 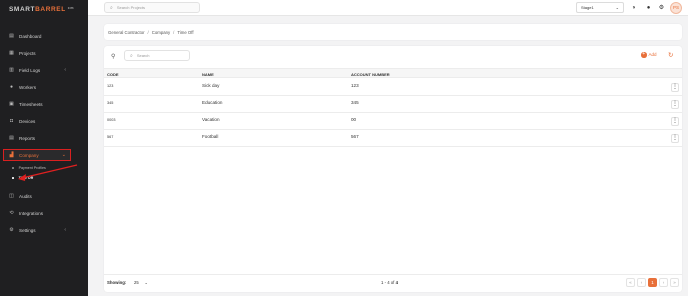 What do you see at coordinates (11, 53) in the screenshot?
I see `folder-icon: ▦` at bounding box center [11, 53].